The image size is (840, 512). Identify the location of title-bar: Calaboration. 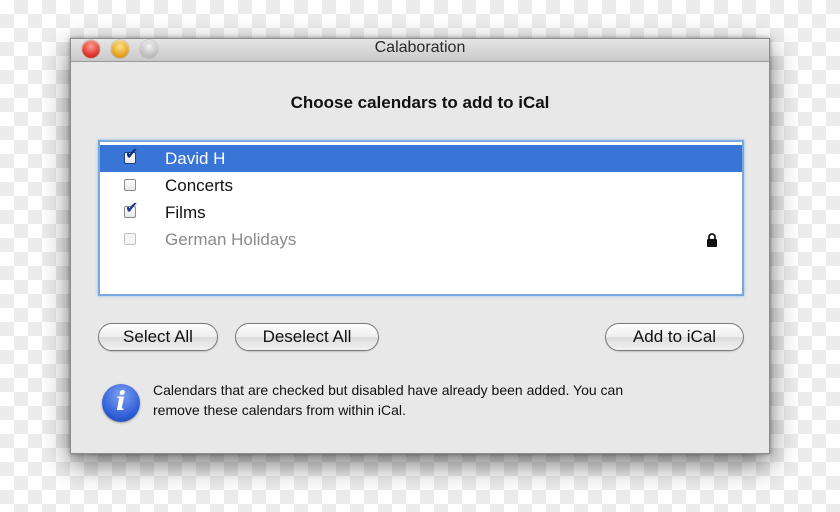
(420, 50).